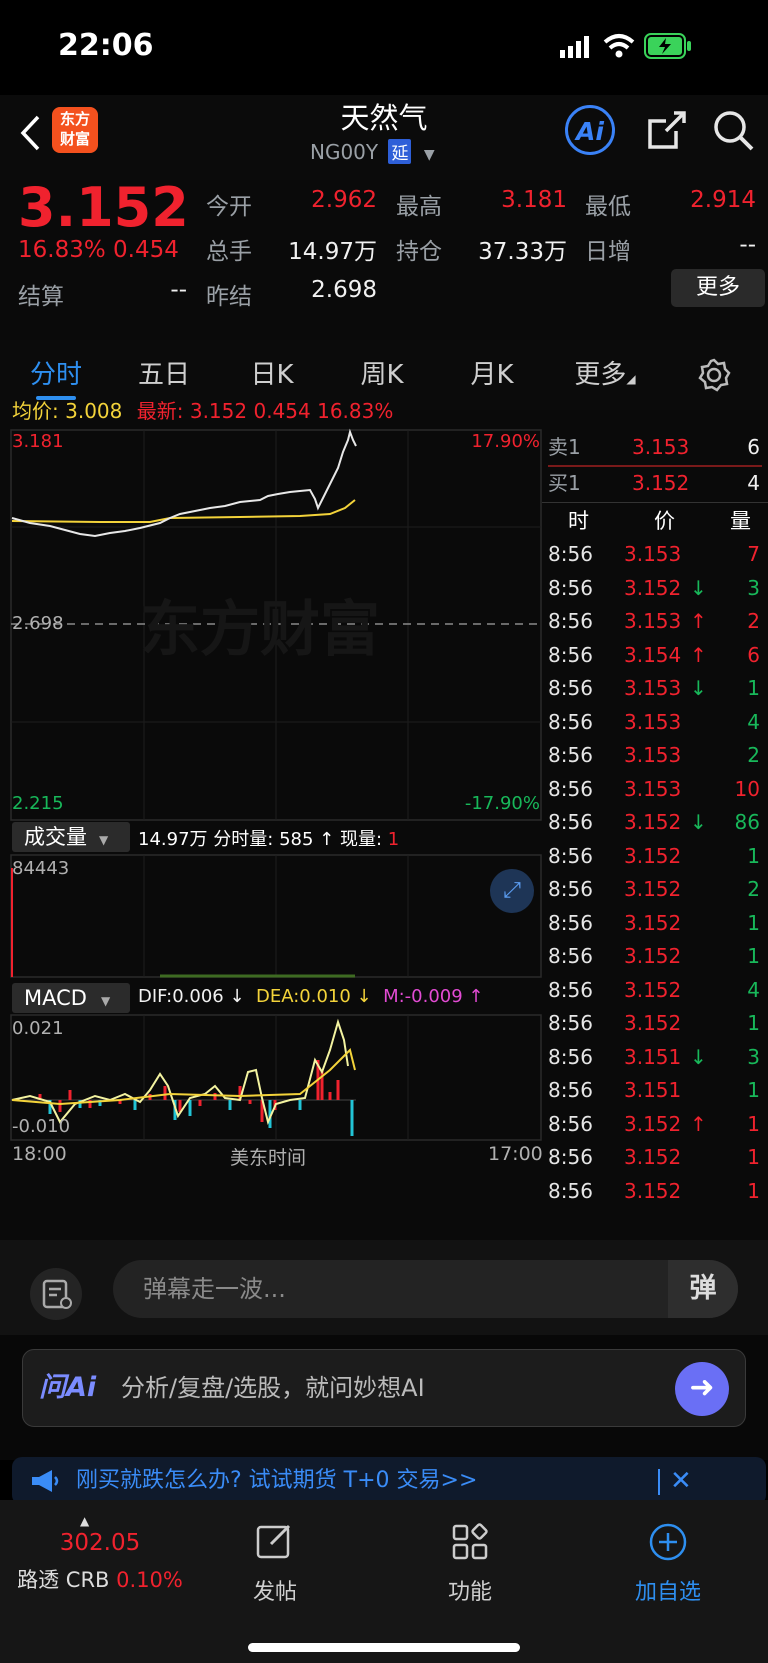 This screenshot has width=768, height=1663. Describe the element at coordinates (38, 1028) in the screenshot. I see `macd-y-high: 0.021` at that location.